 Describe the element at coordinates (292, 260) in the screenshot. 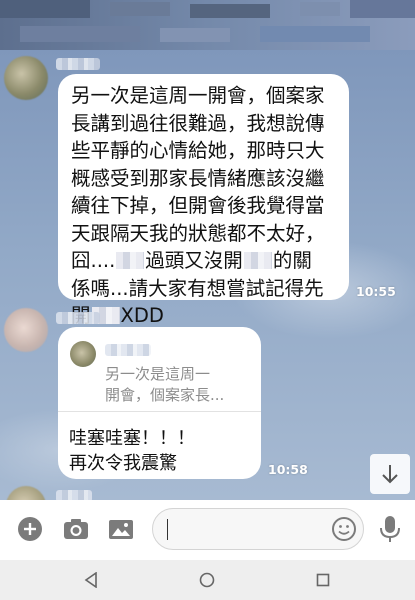

I see `message-fragment: 的關` at that location.